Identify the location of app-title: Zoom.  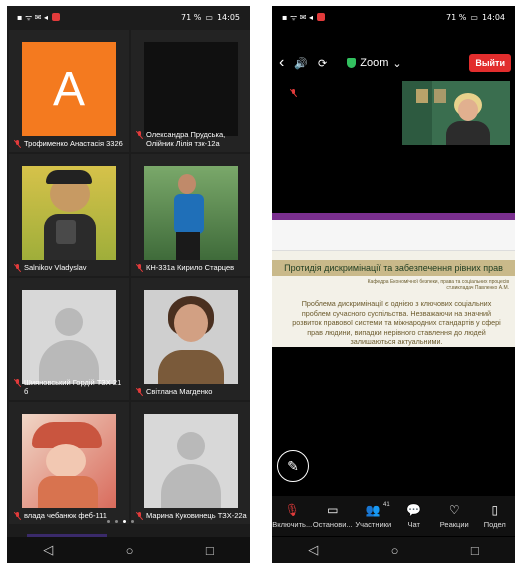
(374, 63).